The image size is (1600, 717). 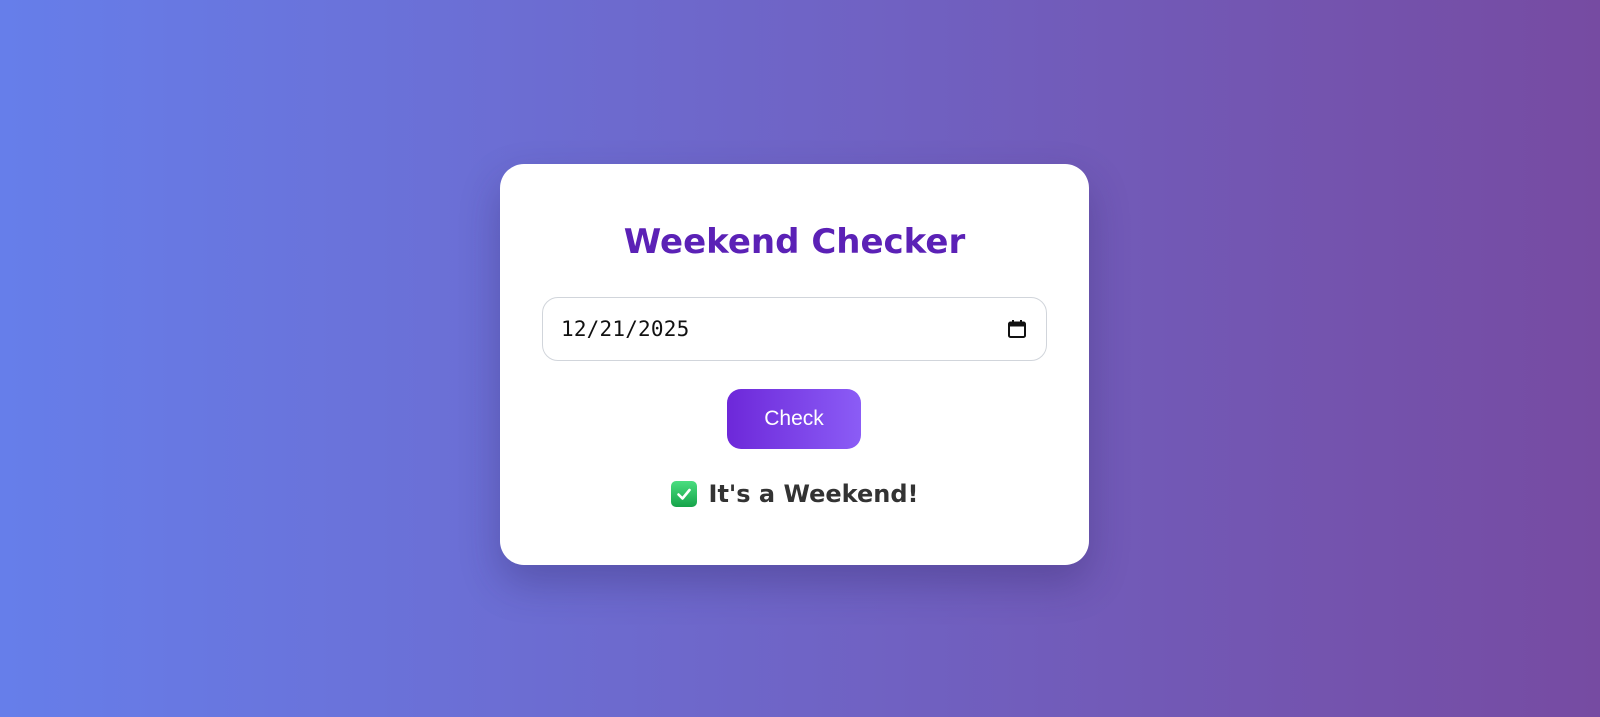 I want to click on date-input: 12/21/2025, so click(x=794, y=329).